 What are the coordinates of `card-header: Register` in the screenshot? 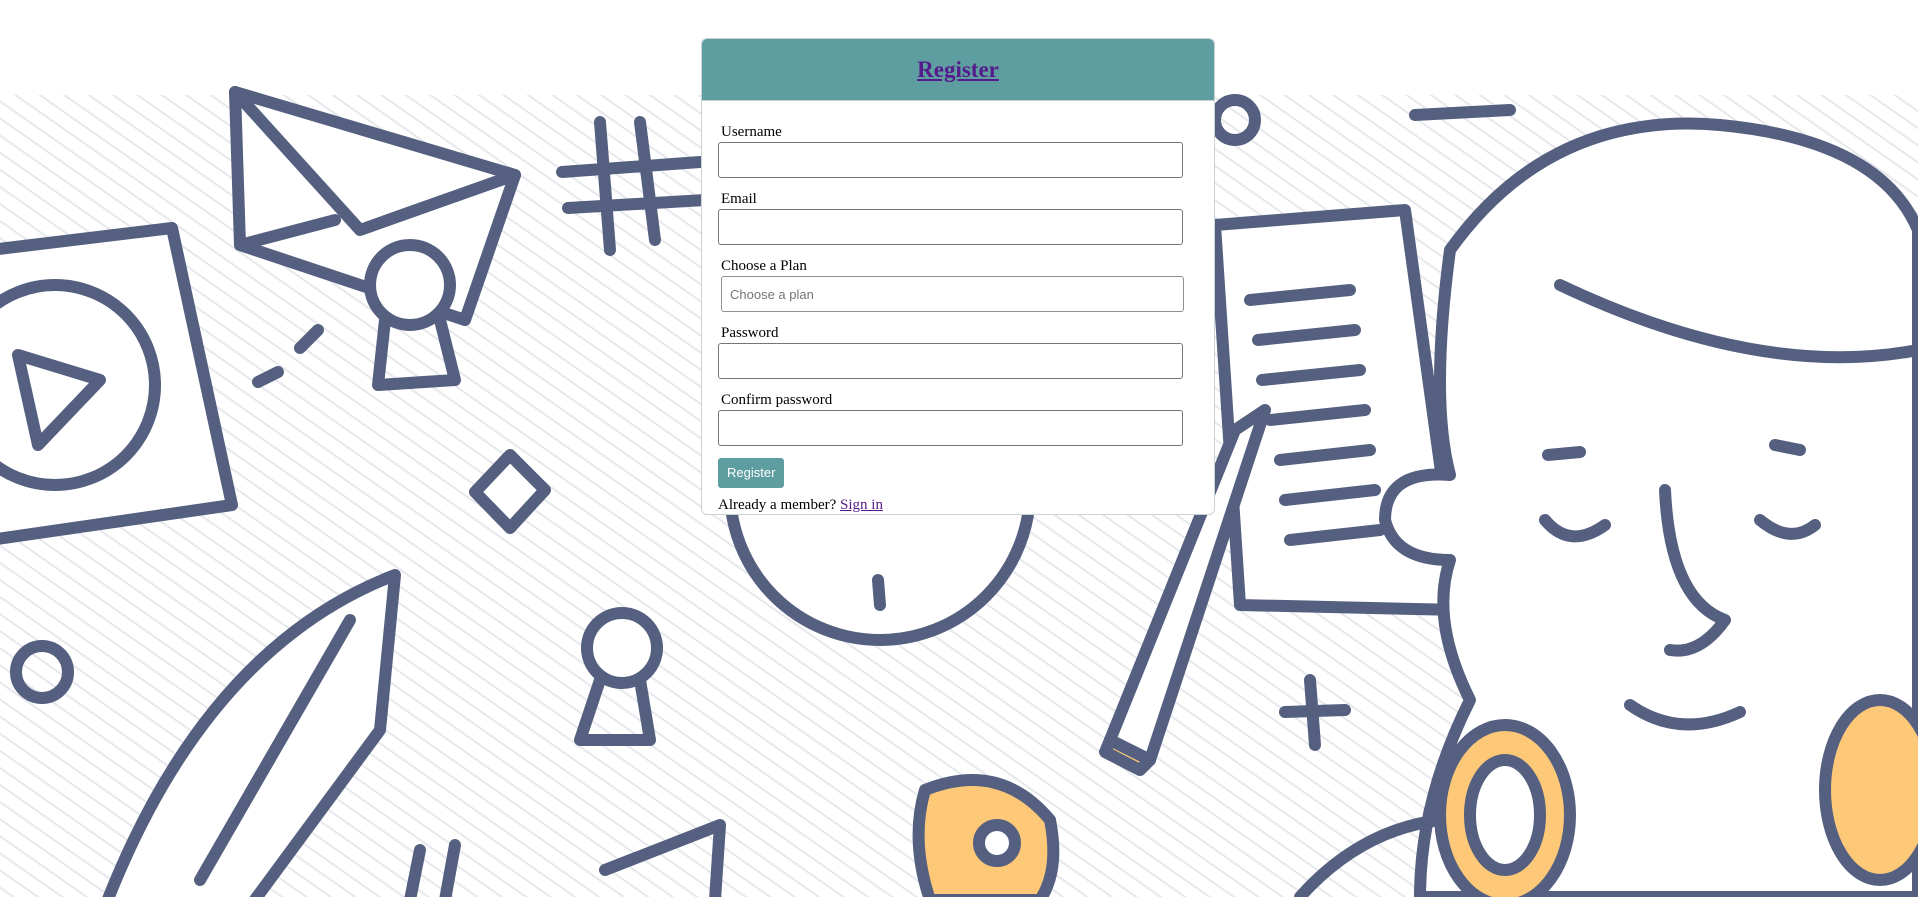 It's located at (958, 70).